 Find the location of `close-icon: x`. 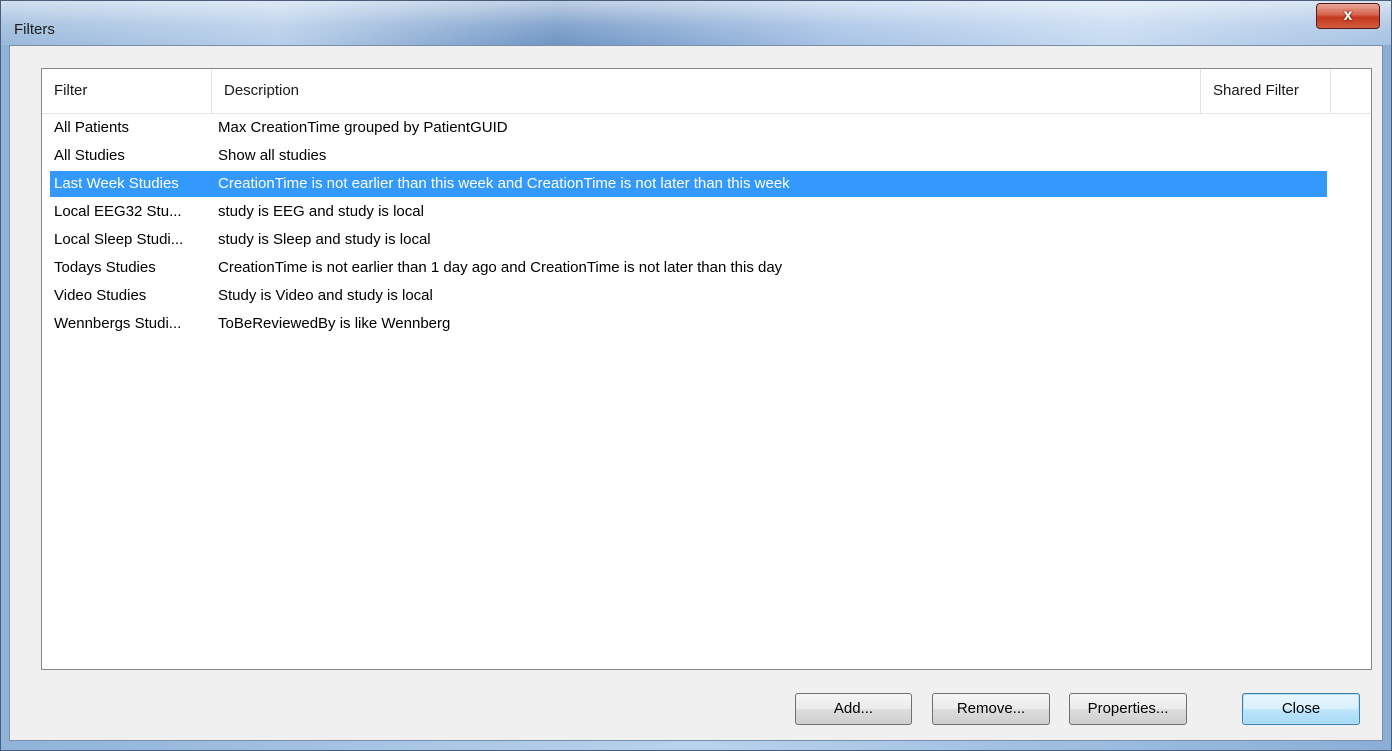

close-icon: x is located at coordinates (1348, 15).